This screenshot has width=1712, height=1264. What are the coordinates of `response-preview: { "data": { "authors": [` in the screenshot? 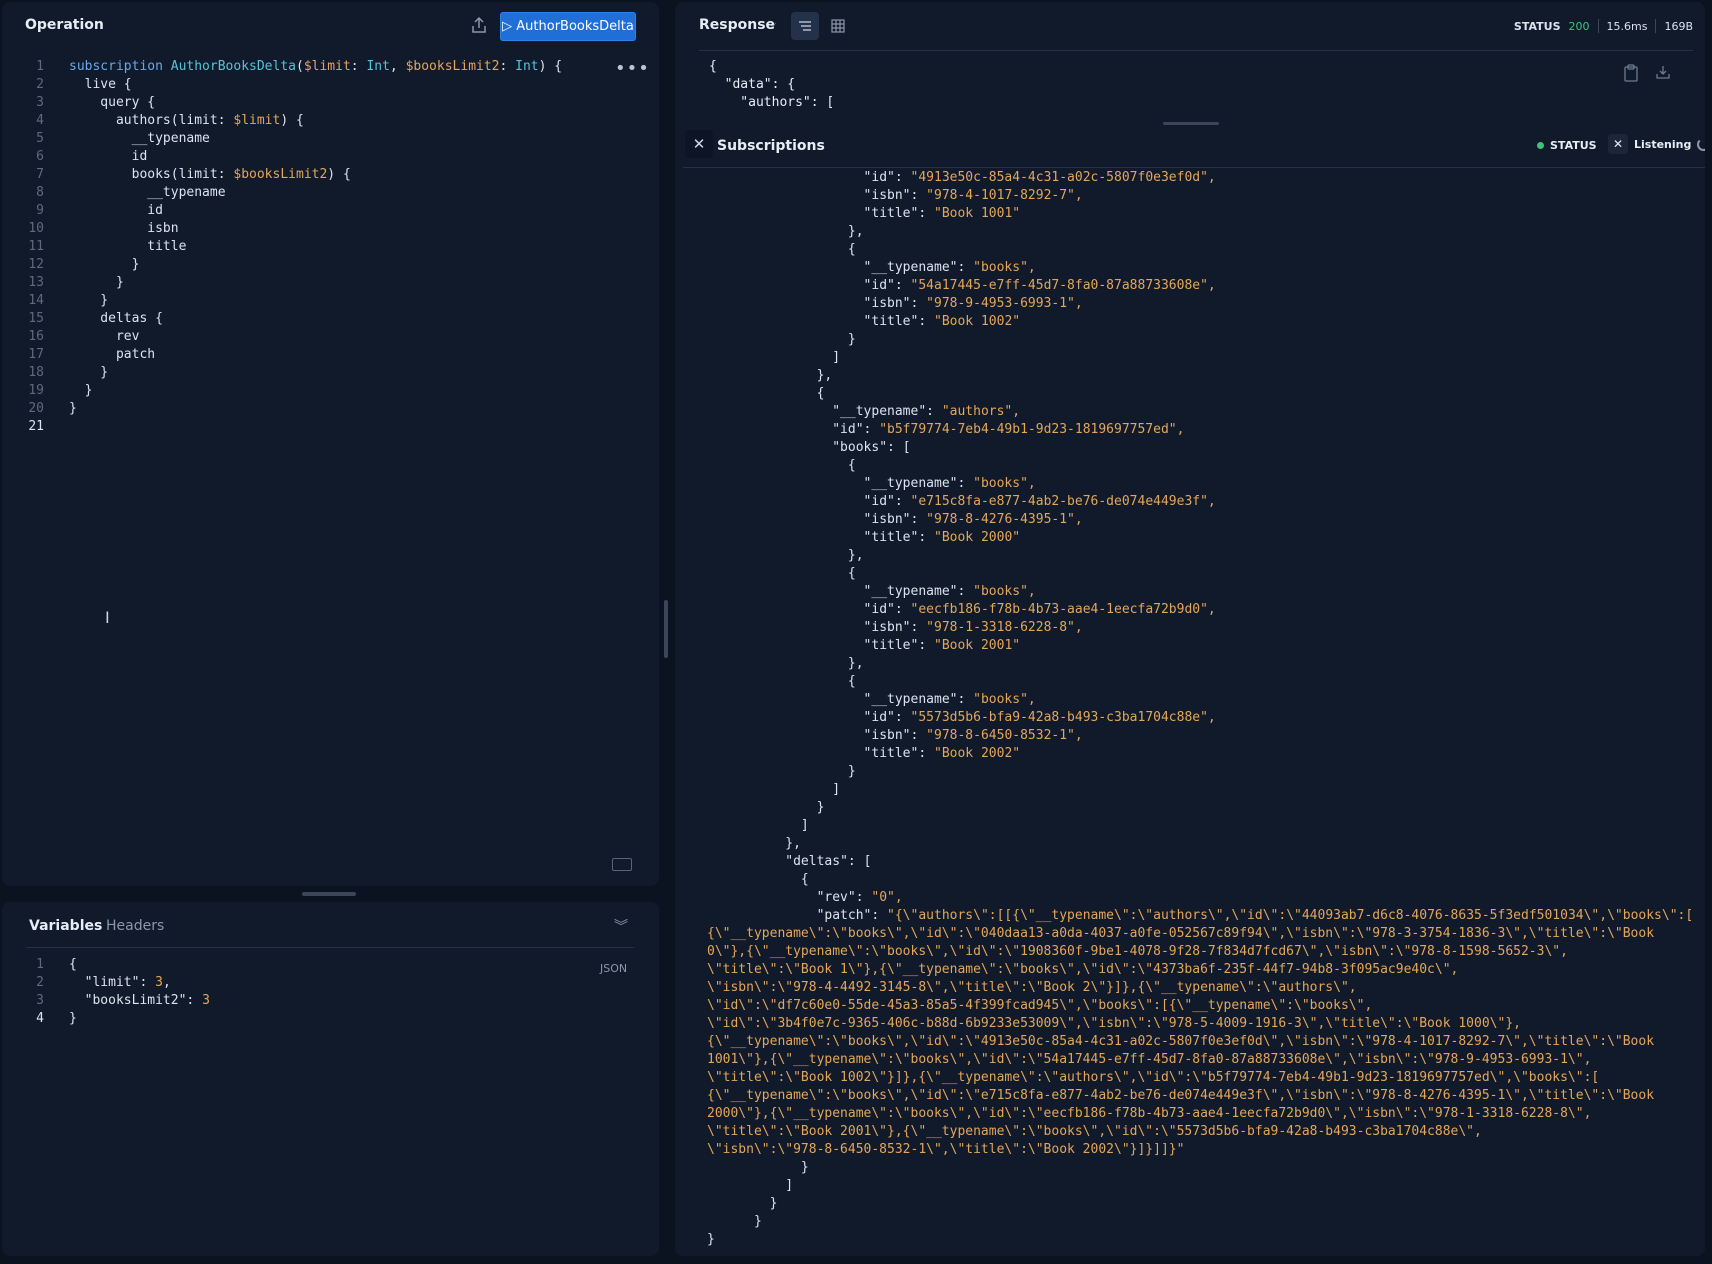 It's located at (771, 85).